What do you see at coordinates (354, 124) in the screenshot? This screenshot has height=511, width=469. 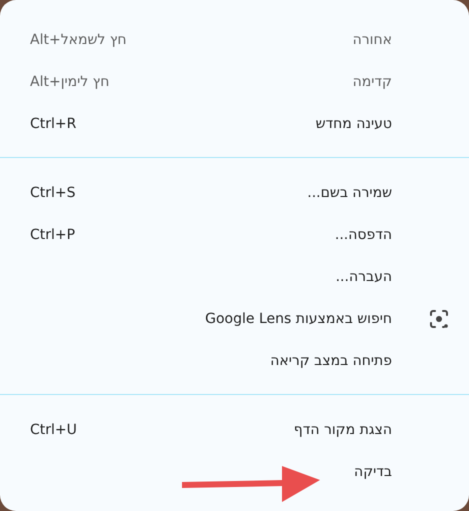 I see `menu-item-label: טעינה מחדש` at bounding box center [354, 124].